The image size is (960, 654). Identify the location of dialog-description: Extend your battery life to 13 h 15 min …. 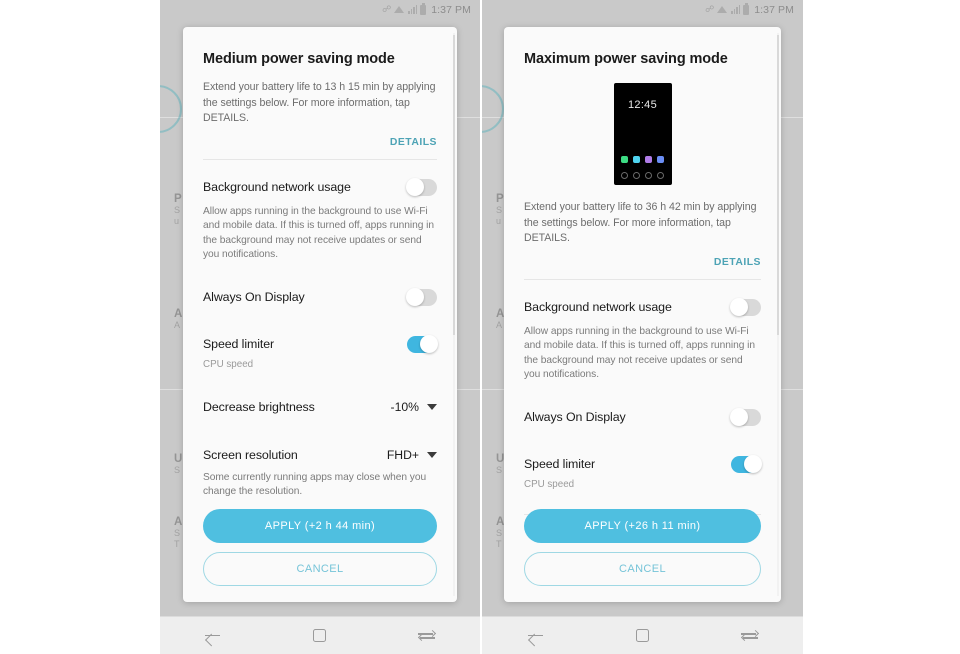
(319, 102).